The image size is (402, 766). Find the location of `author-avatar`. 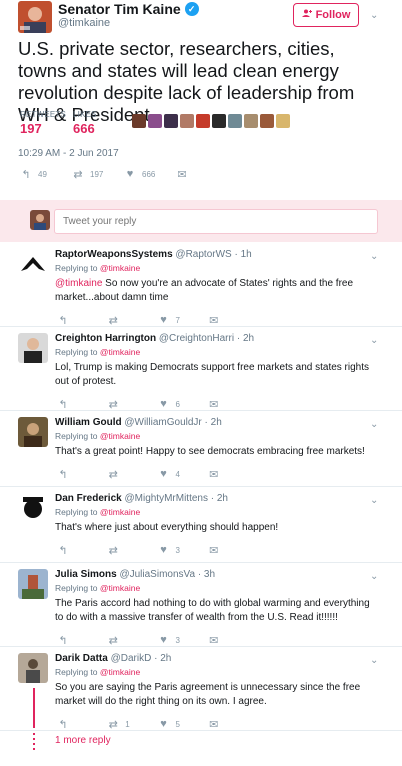

author-avatar is located at coordinates (35, 17).